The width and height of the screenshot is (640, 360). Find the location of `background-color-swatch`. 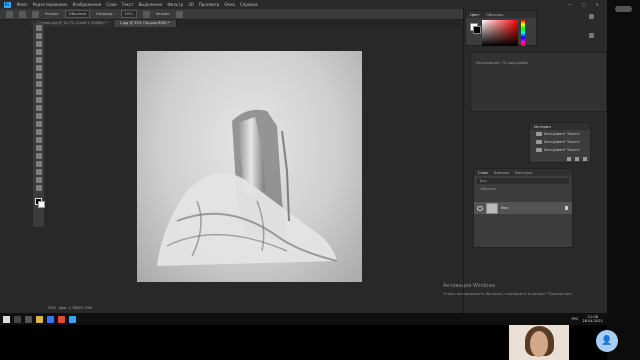

background-color-swatch is located at coordinates (41, 204).